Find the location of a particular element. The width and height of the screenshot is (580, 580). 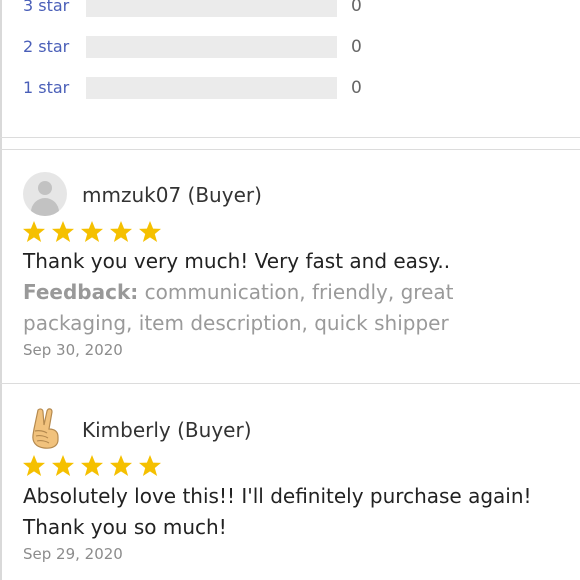

default-user-avatar is located at coordinates (45, 194).